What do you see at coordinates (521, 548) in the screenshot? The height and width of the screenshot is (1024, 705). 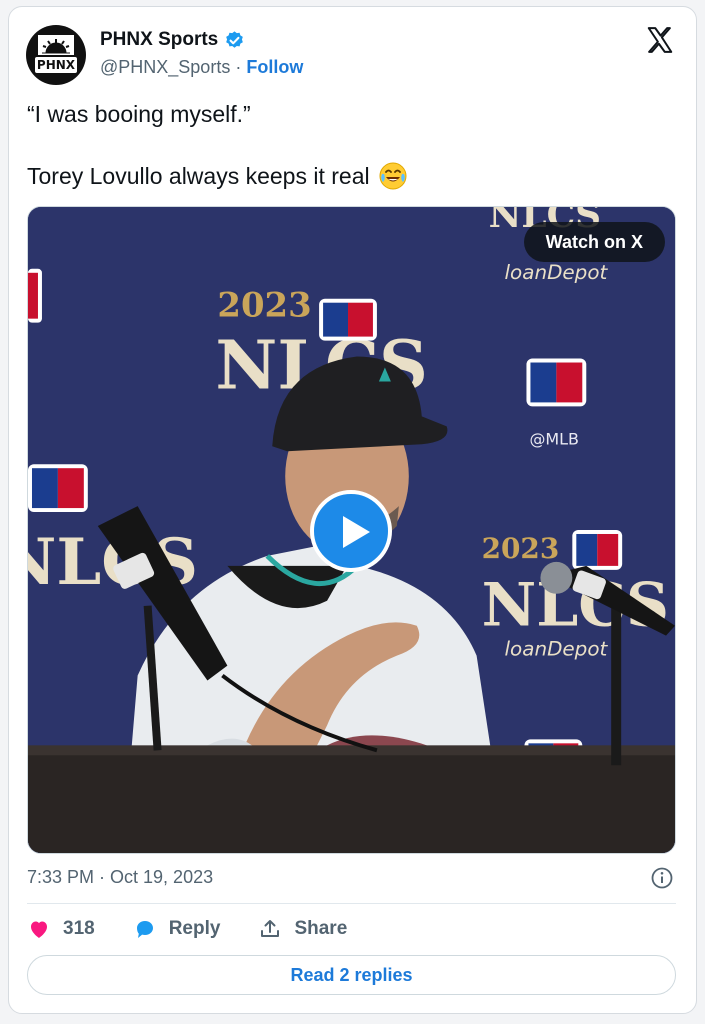 I see `backdrop-year-2: 2023` at bounding box center [521, 548].